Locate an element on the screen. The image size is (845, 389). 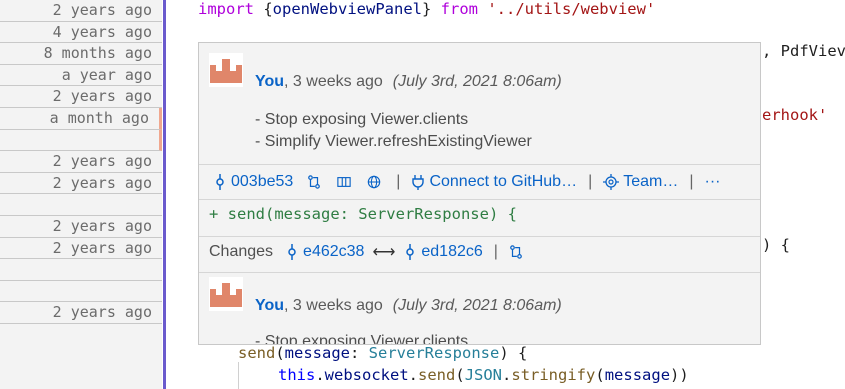
code-line-fragment: erhook' is located at coordinates (795, 115).